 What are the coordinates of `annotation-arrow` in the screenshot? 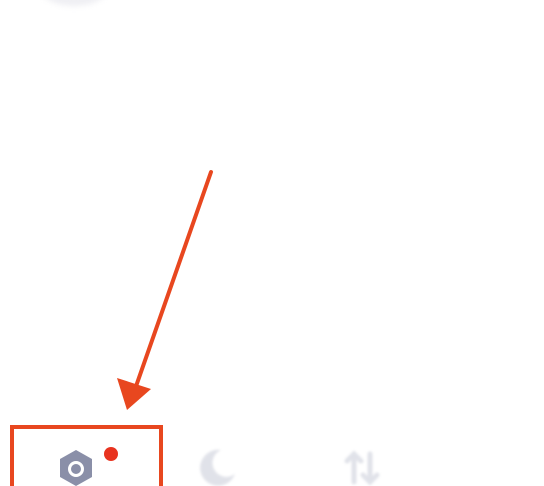 It's located at (165, 290).